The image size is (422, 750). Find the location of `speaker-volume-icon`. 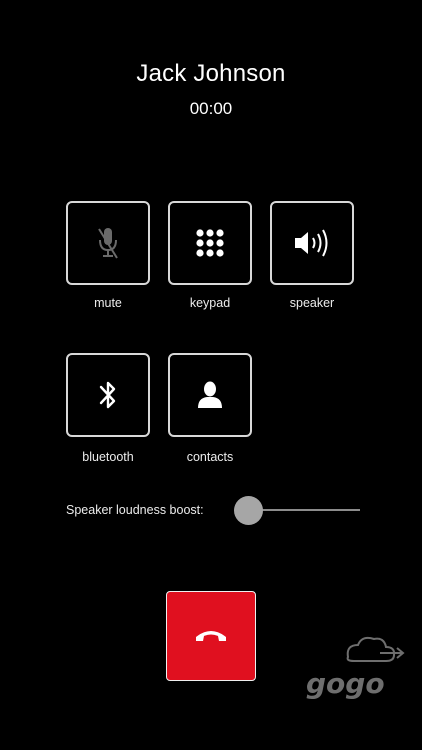

speaker-volume-icon is located at coordinates (311, 243).